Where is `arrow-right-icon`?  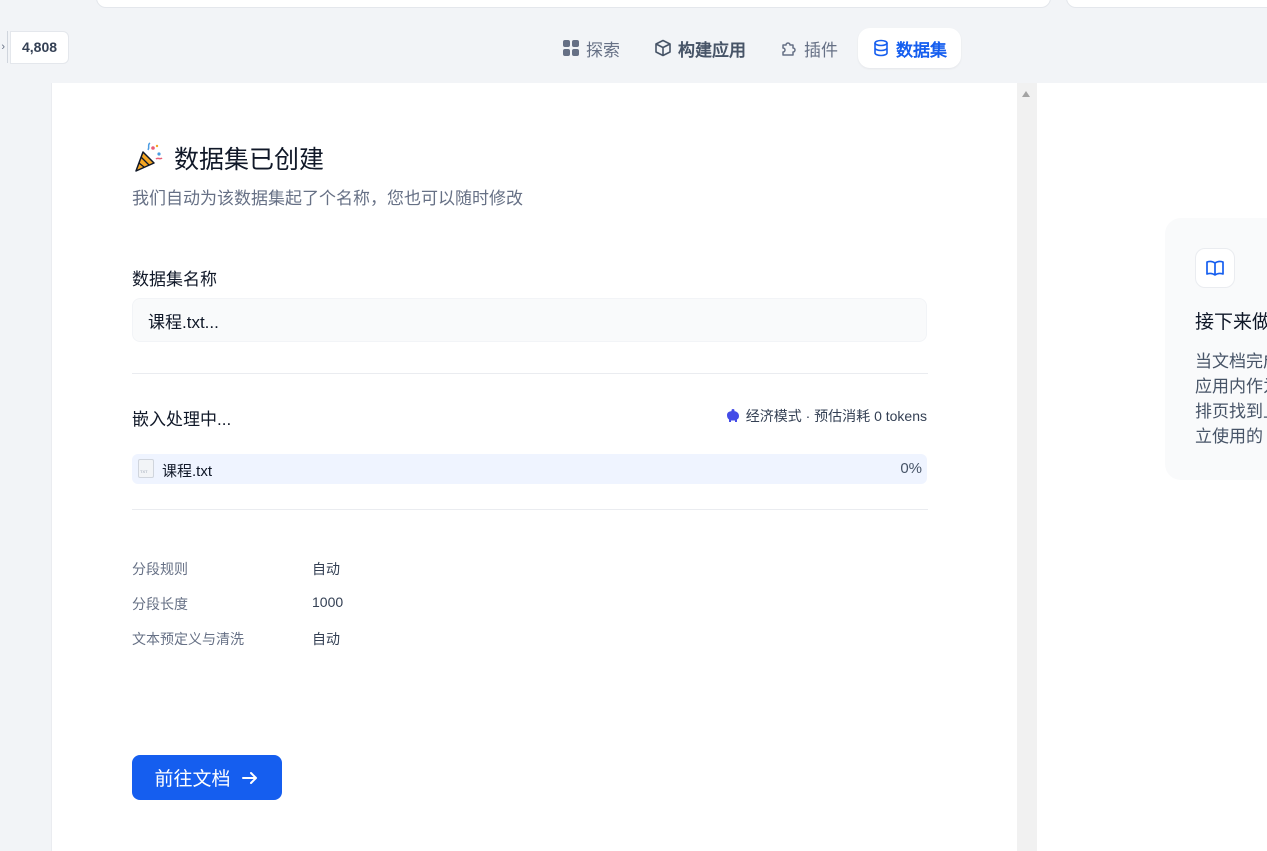
arrow-right-icon is located at coordinates (249, 777).